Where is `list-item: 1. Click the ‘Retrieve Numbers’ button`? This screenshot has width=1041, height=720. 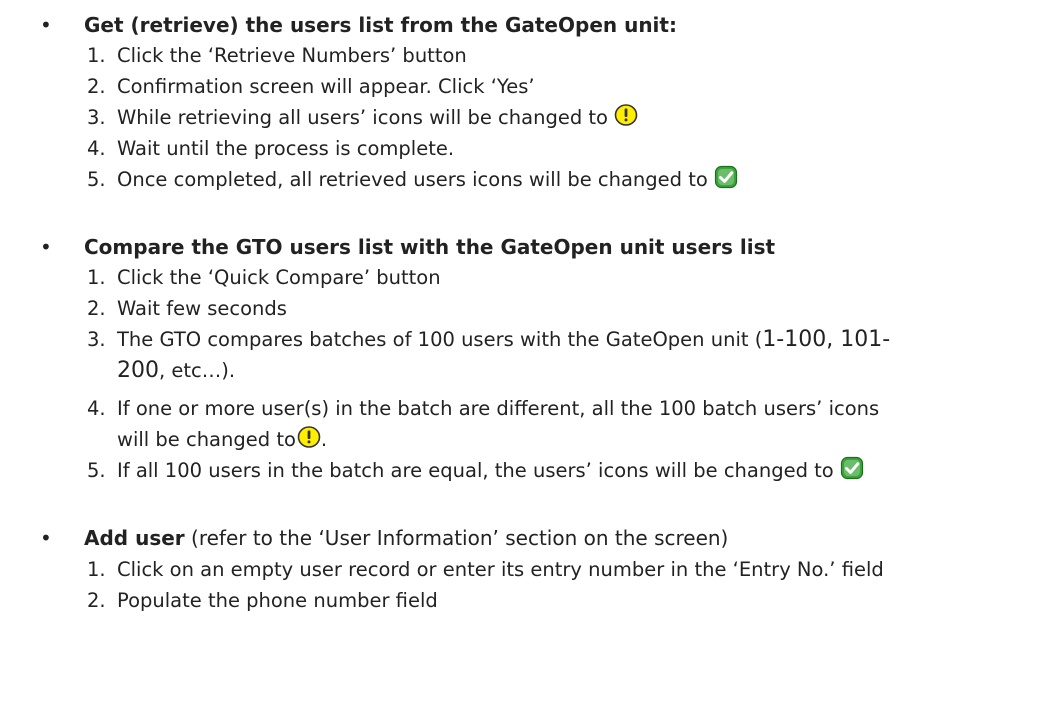 list-item: 1. Click the ‘Retrieve Numbers’ button is located at coordinates (277, 55).